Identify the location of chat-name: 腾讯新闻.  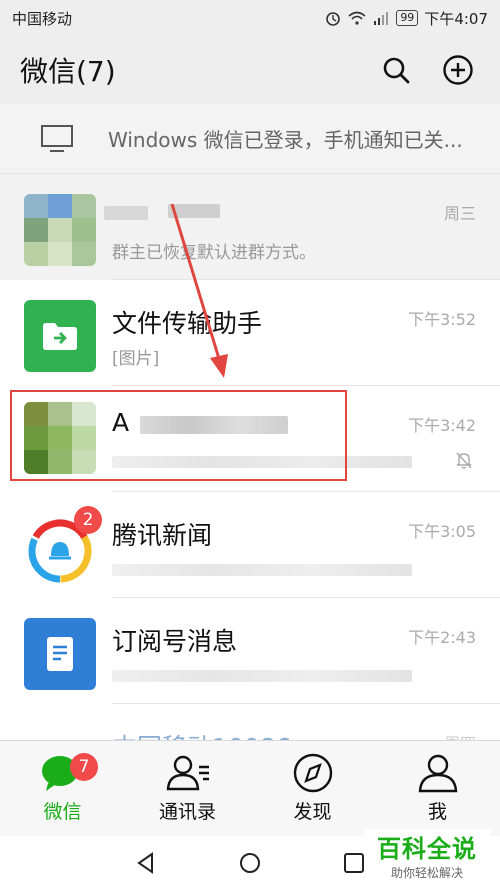
(162, 535).